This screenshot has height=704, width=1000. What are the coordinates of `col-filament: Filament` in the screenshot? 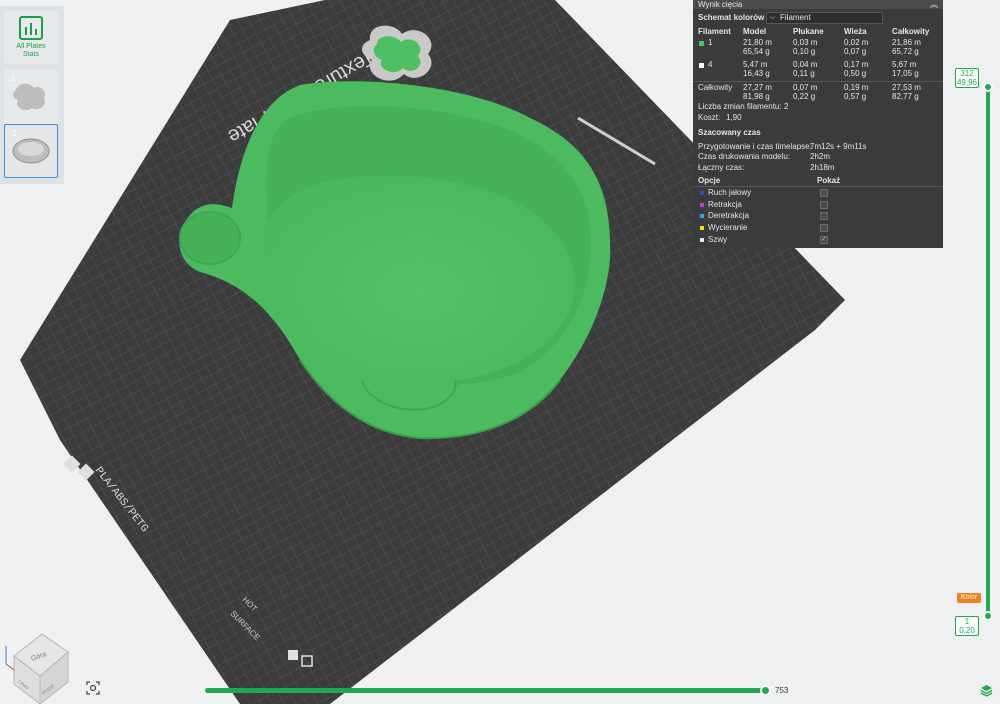 It's located at (714, 31).